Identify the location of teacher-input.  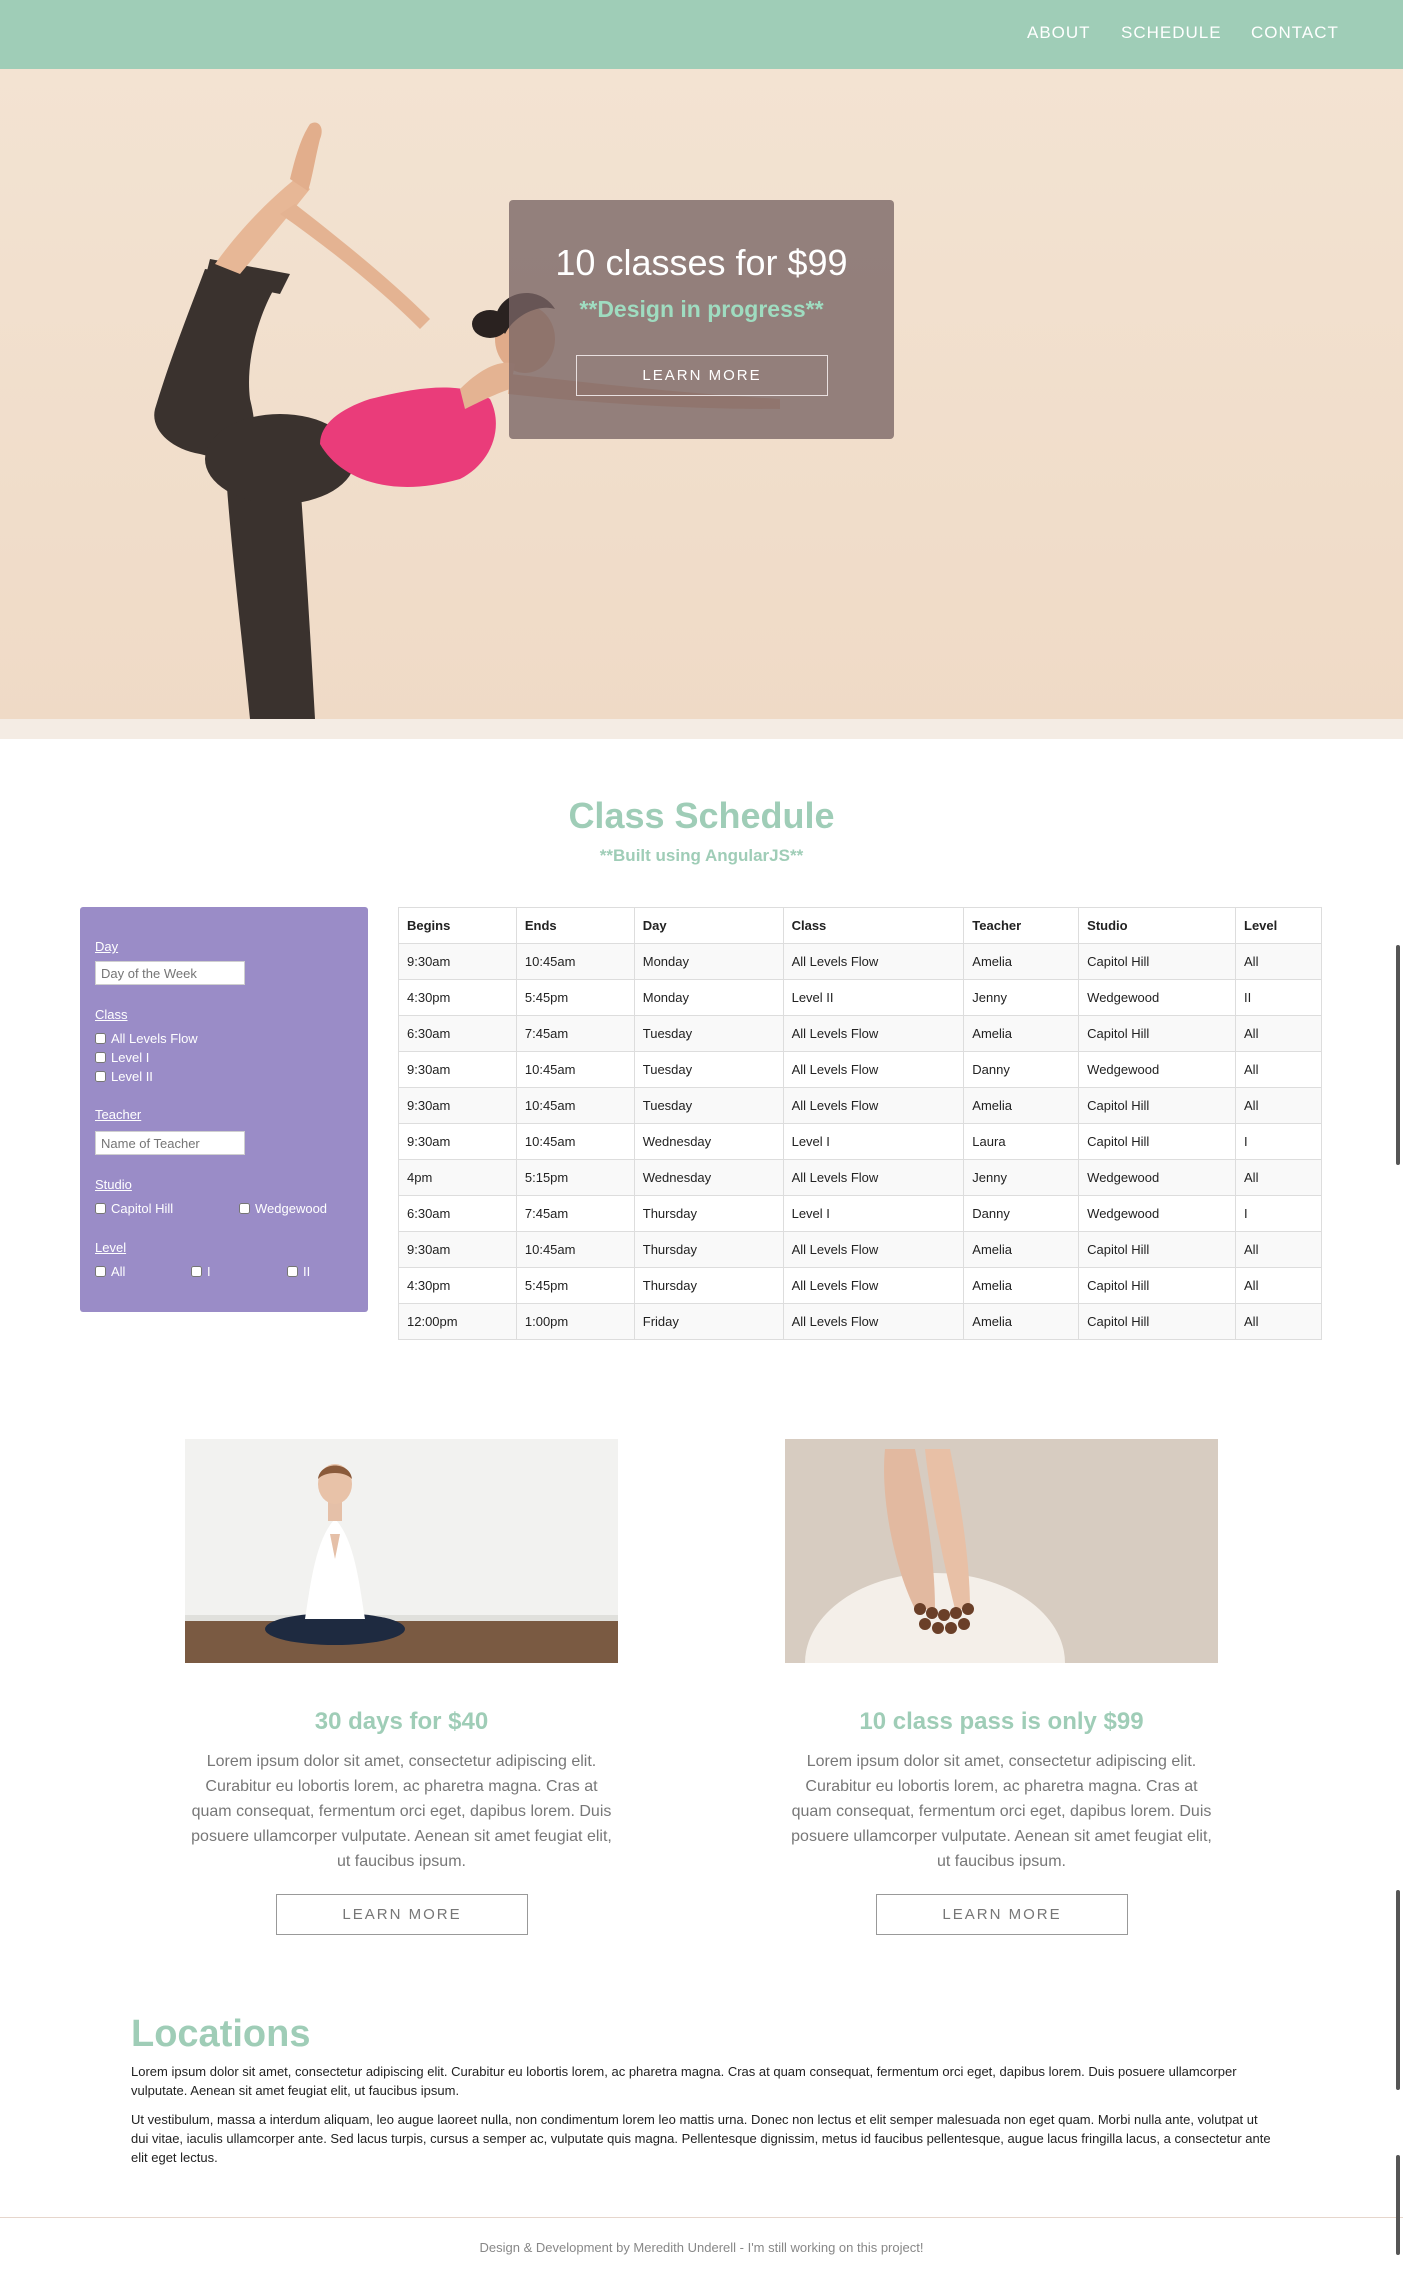
(170, 1143).